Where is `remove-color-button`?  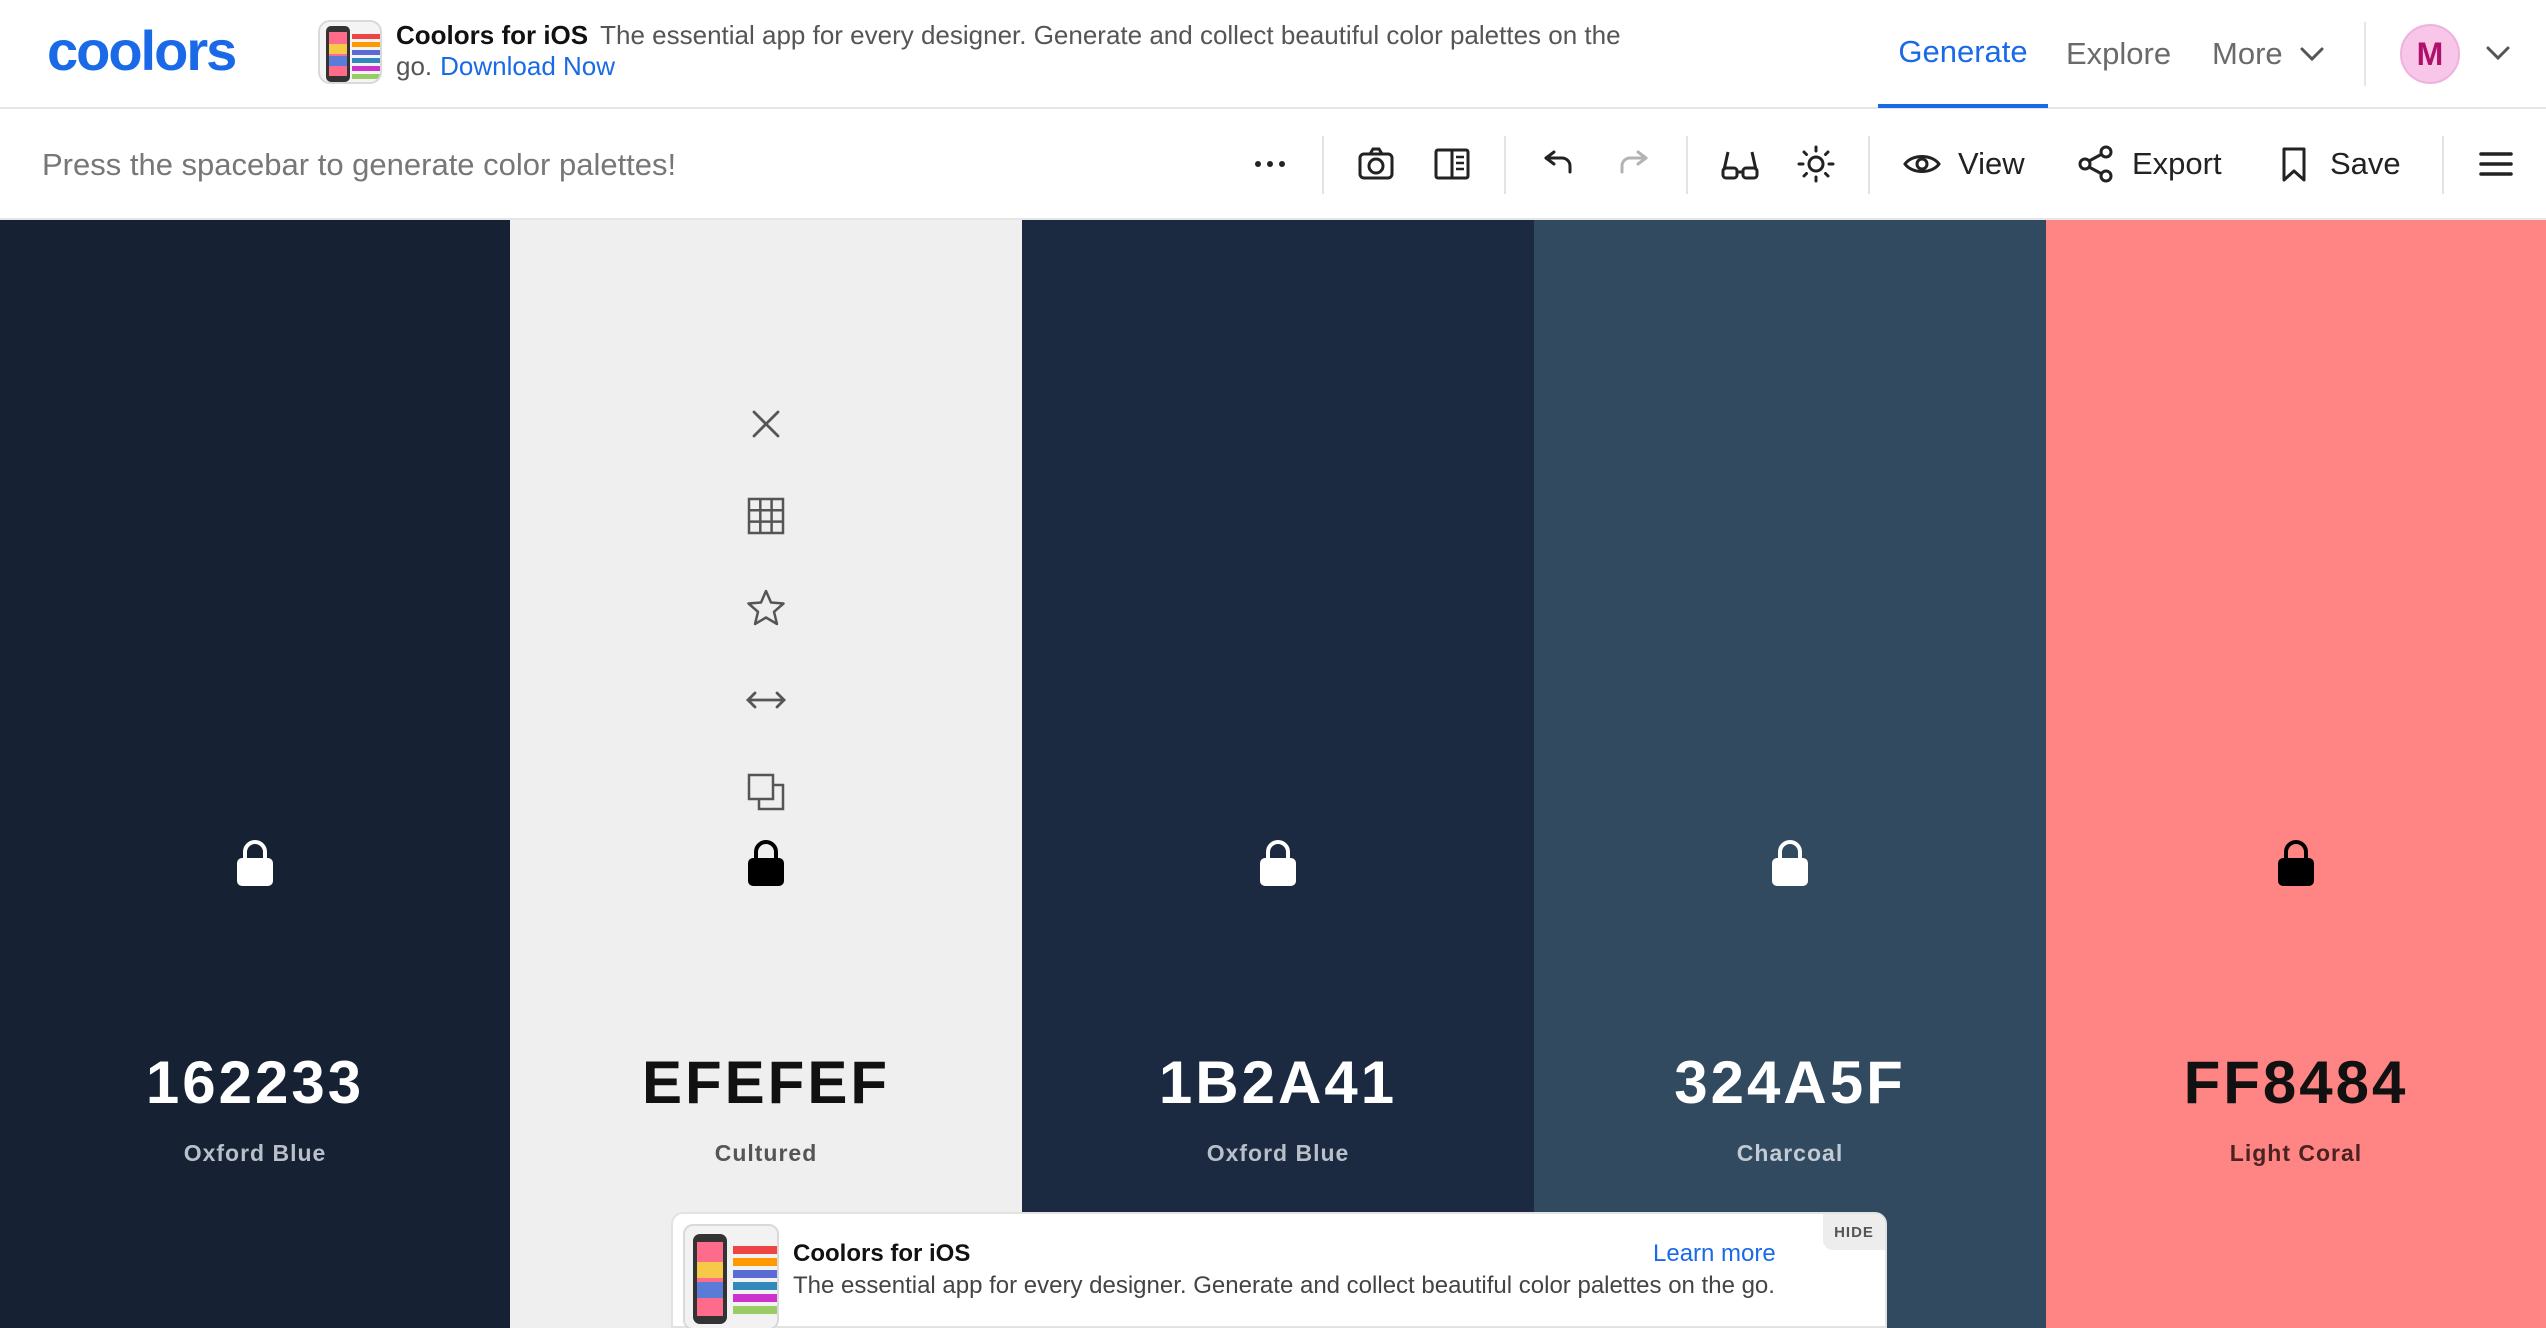
remove-color-button is located at coordinates (766, 424).